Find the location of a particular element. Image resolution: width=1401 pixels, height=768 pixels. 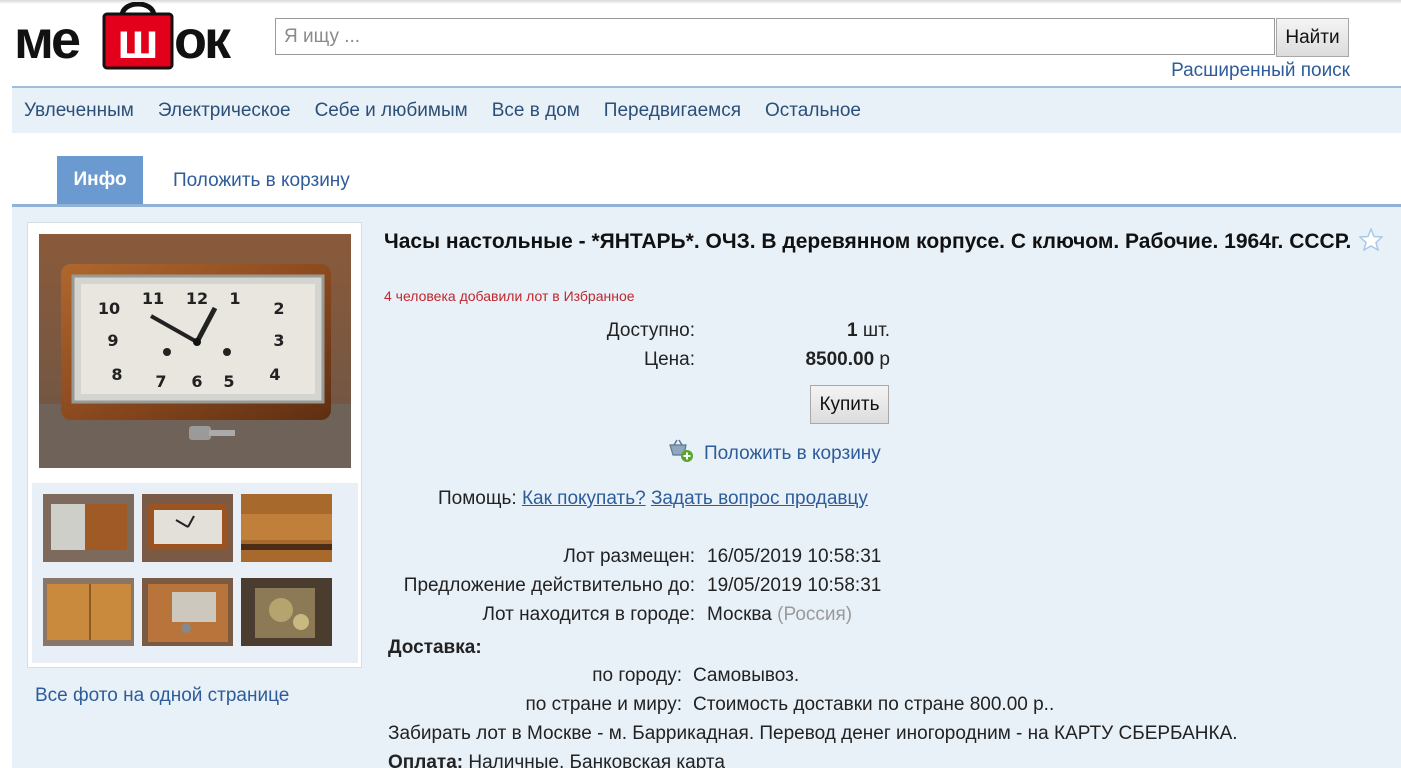

thumbnail-grid is located at coordinates (195, 573).